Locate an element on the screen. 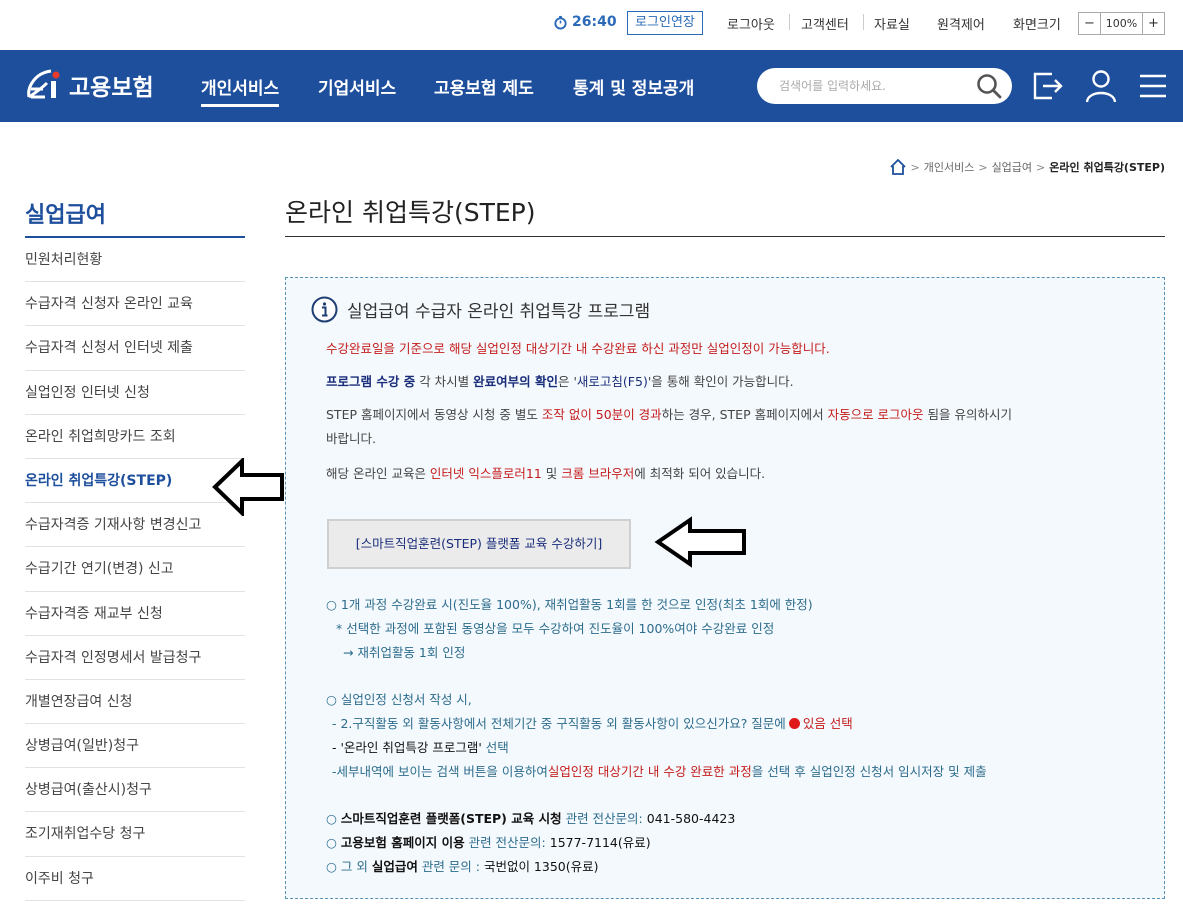  title-divider is located at coordinates (725, 236).